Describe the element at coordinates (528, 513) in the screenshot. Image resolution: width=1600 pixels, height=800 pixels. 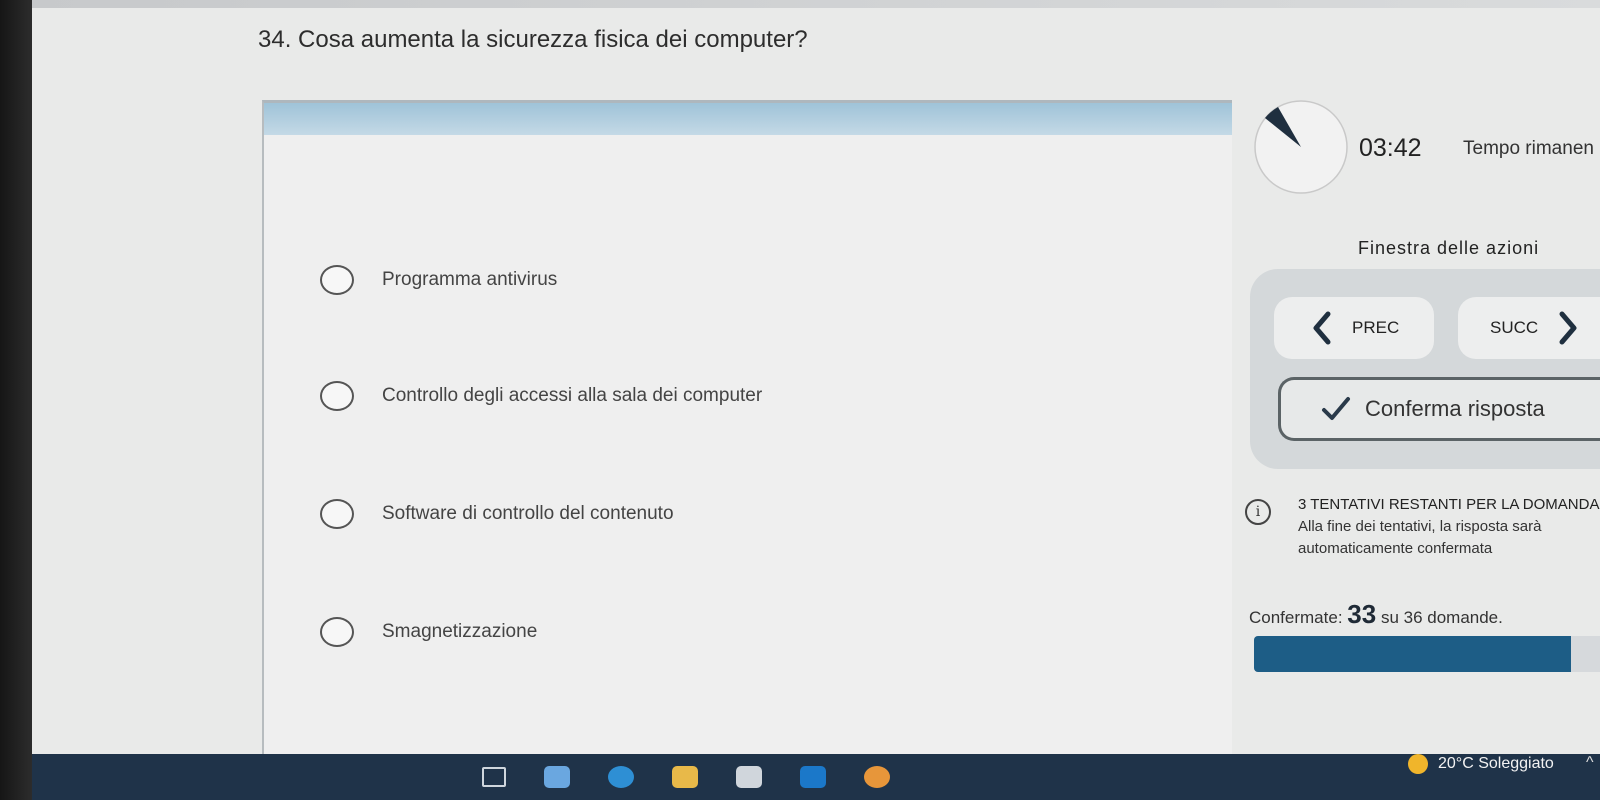
I see `option-label: Software di controllo del contenuto` at that location.